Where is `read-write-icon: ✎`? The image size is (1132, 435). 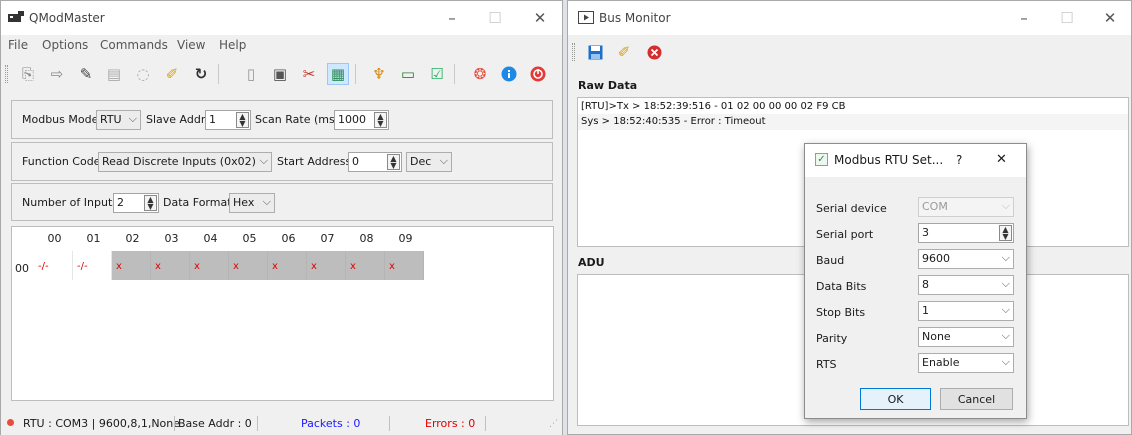
read-write-icon: ✎ is located at coordinates (86, 74).